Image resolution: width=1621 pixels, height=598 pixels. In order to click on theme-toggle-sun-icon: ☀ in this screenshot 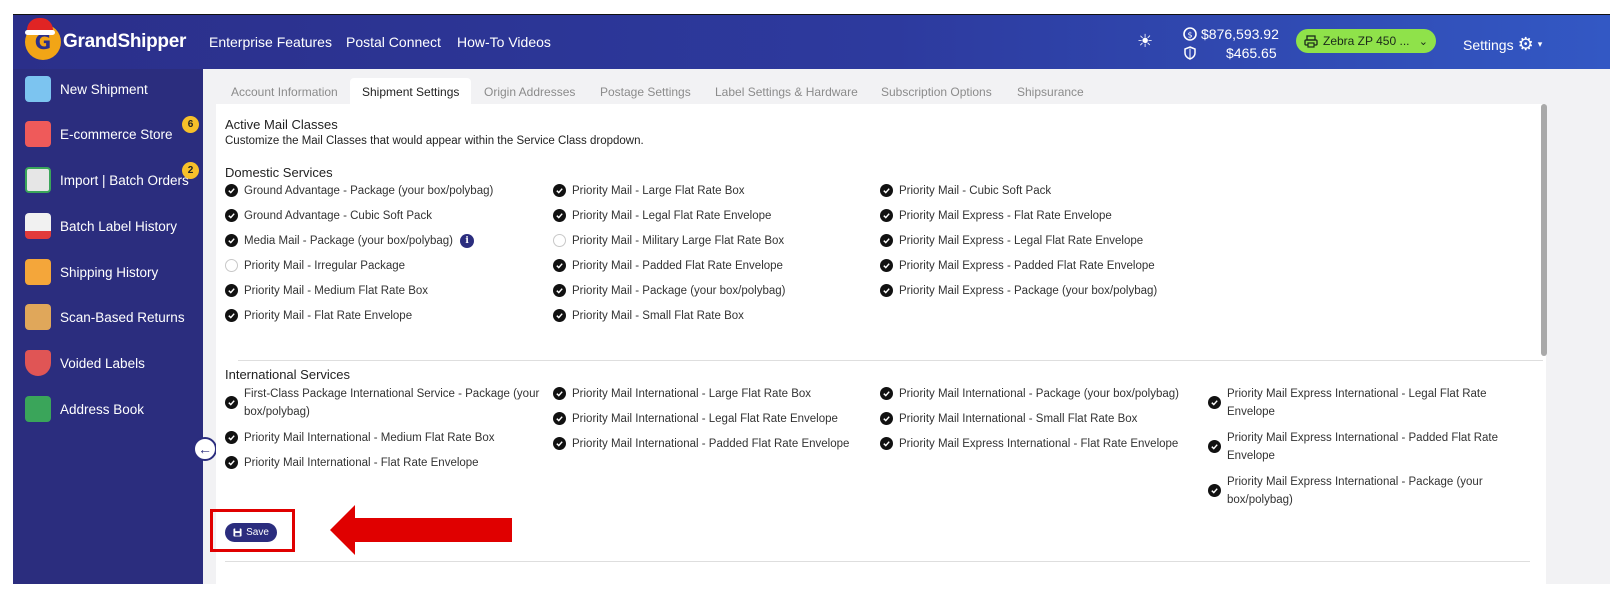, I will do `click(1145, 41)`.